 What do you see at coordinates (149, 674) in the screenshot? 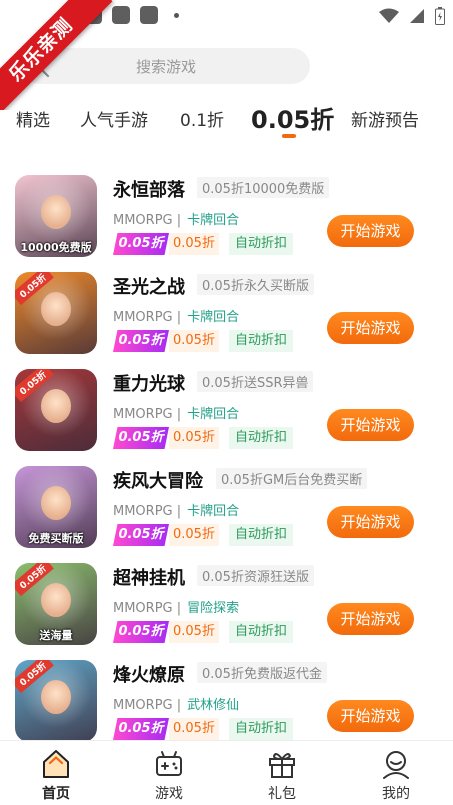
I see `game-name: 烽火燎原` at bounding box center [149, 674].